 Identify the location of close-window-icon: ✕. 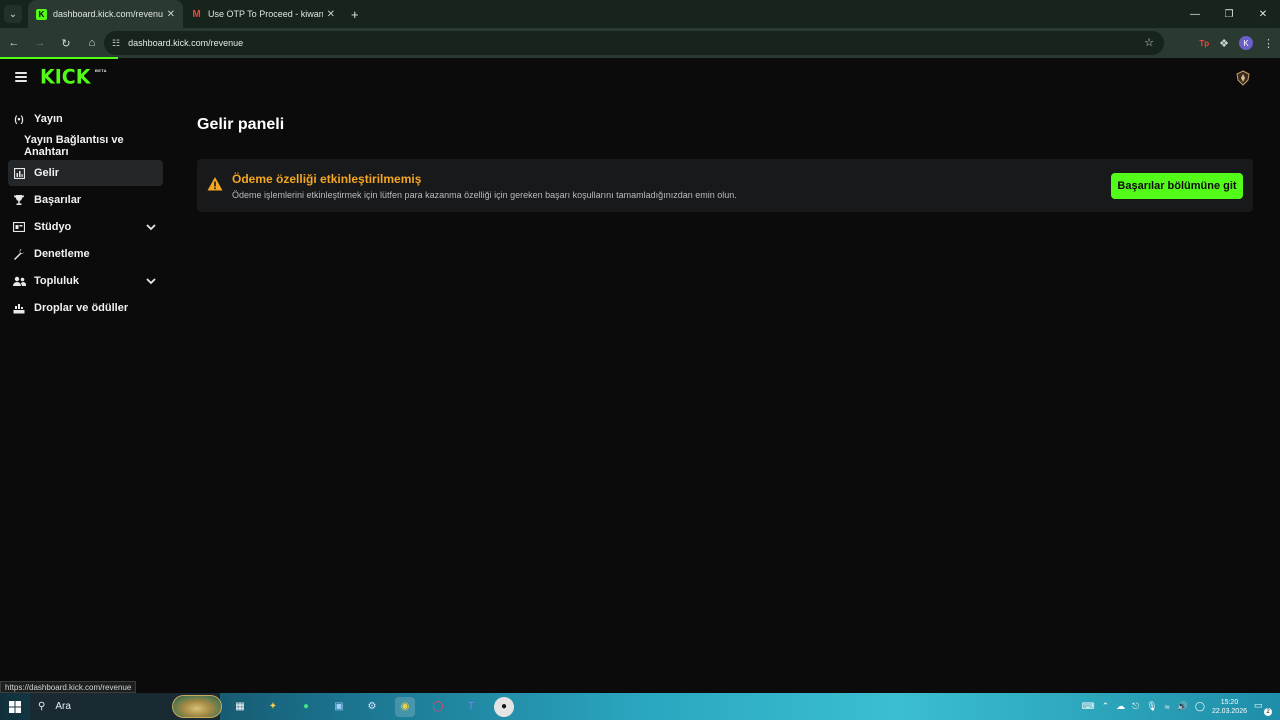
(1263, 14).